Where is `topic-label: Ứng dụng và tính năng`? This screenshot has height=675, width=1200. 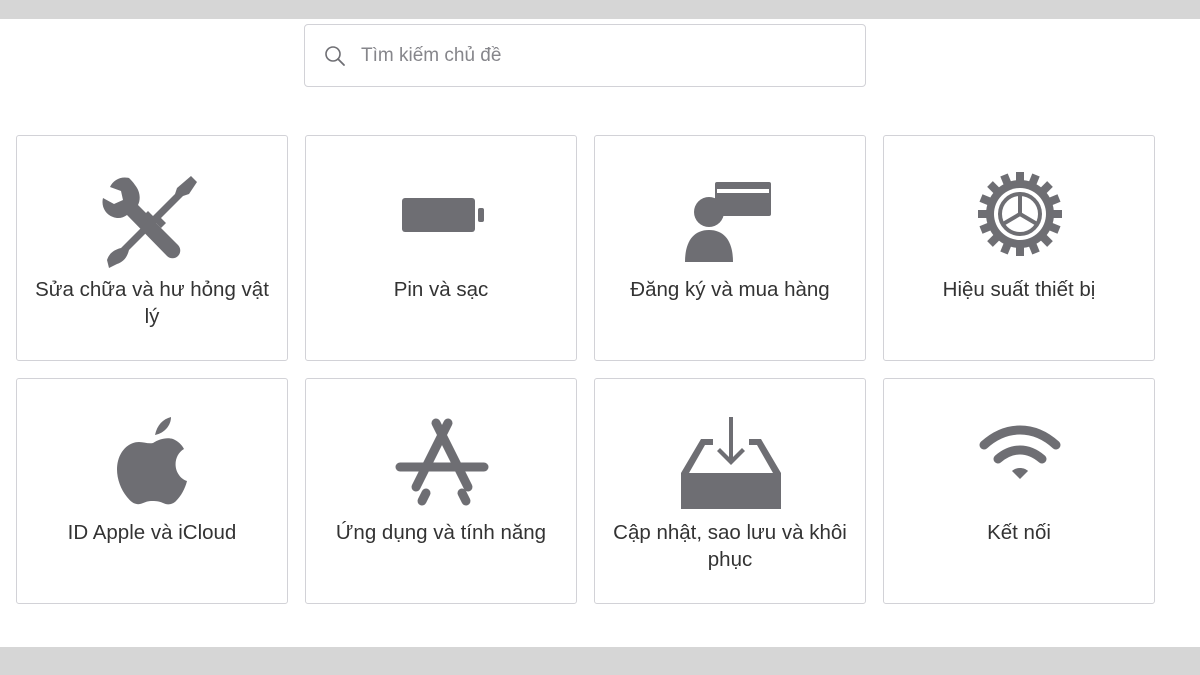
topic-label: Ứng dụng và tính năng is located at coordinates (441, 532).